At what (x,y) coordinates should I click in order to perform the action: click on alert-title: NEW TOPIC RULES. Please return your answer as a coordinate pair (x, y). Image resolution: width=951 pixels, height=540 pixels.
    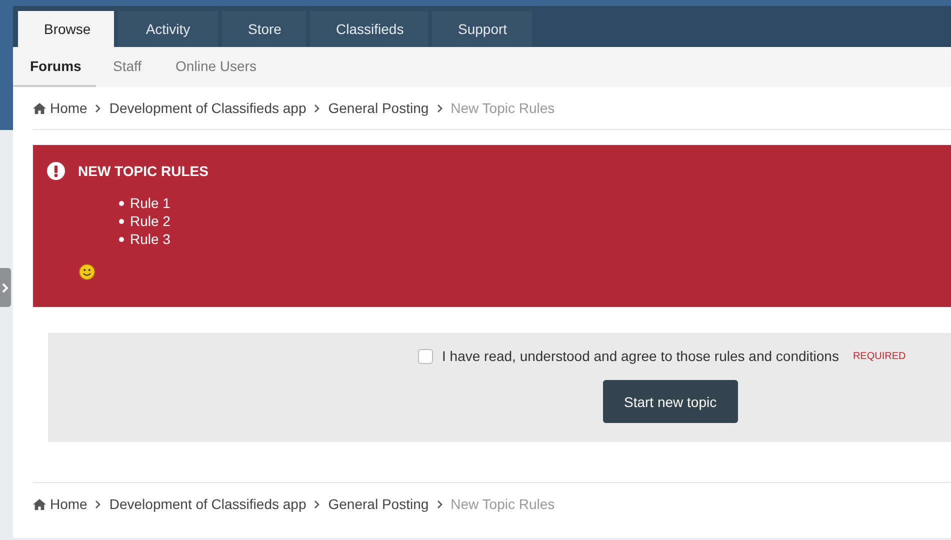
    Looking at the image, I should click on (143, 171).